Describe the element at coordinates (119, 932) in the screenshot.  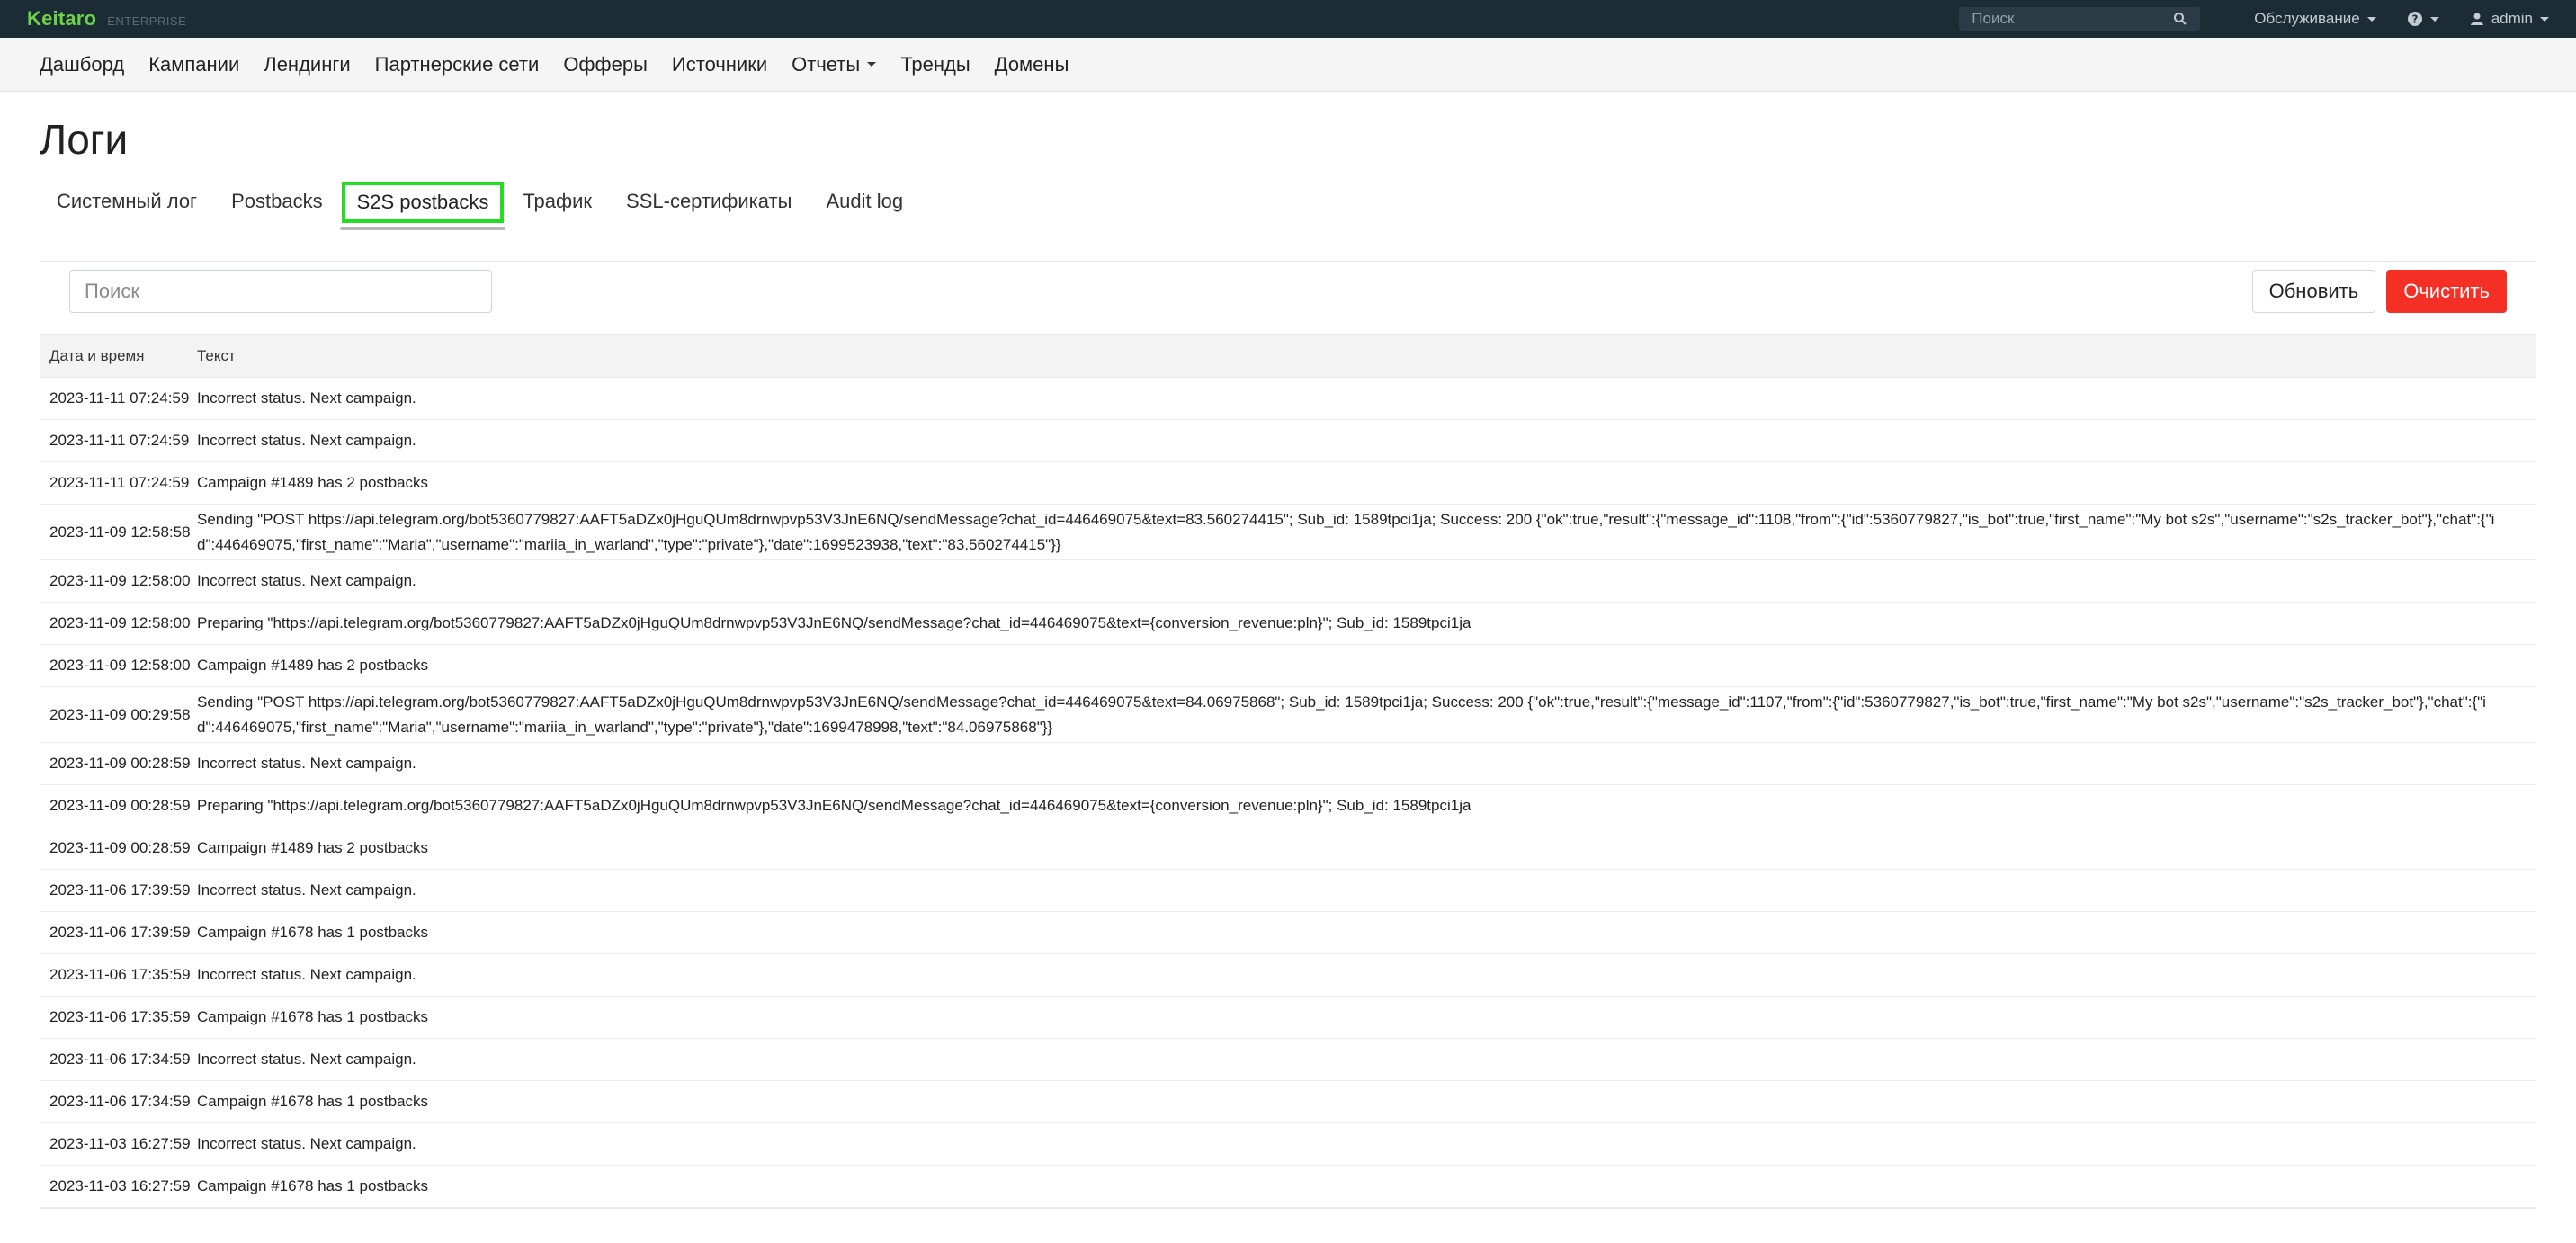
I see `row-date: 2023-11-06 17:39:59` at that location.